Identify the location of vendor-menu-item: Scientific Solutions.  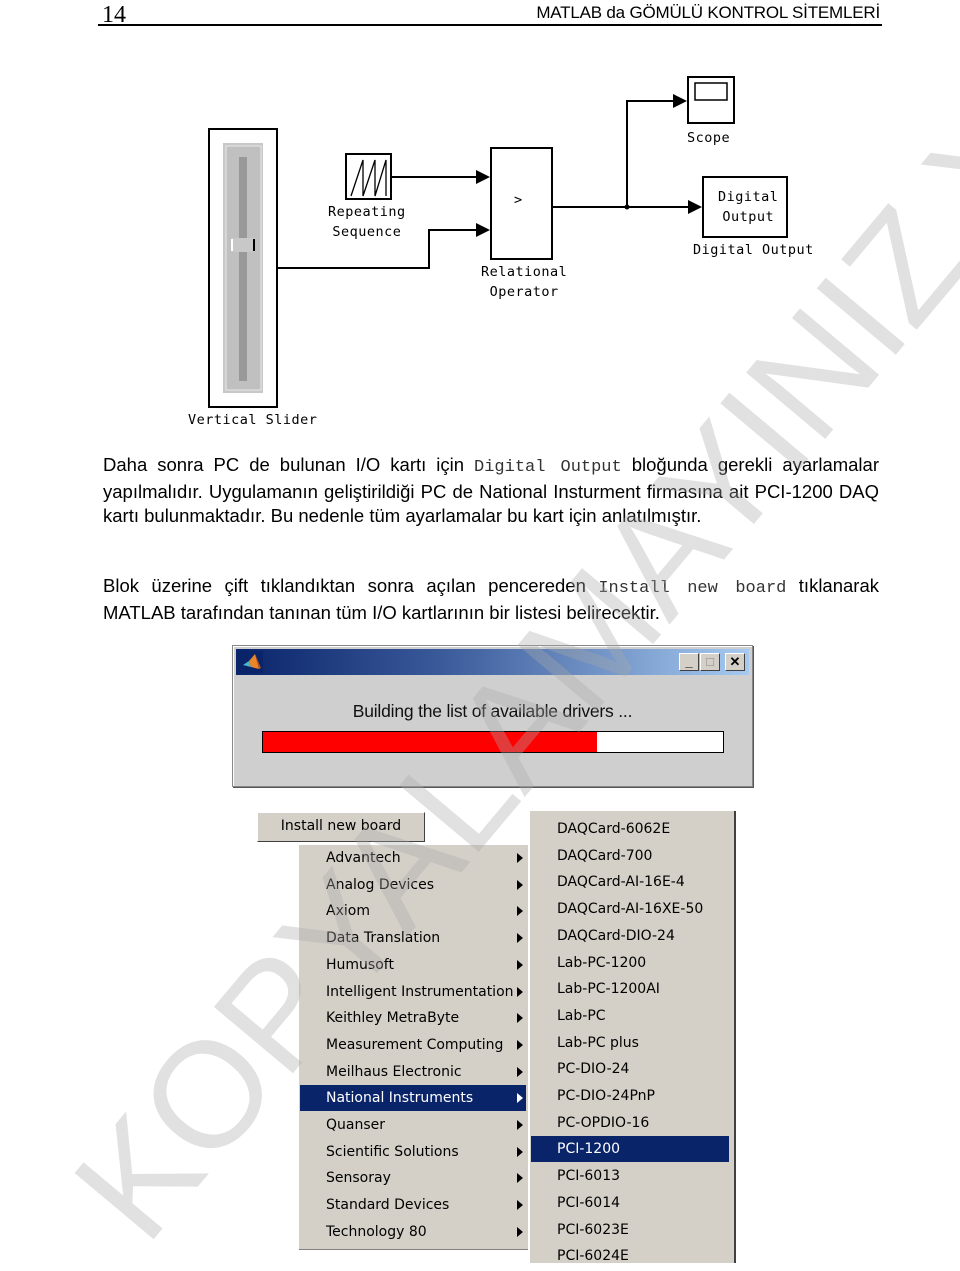
(413, 1152).